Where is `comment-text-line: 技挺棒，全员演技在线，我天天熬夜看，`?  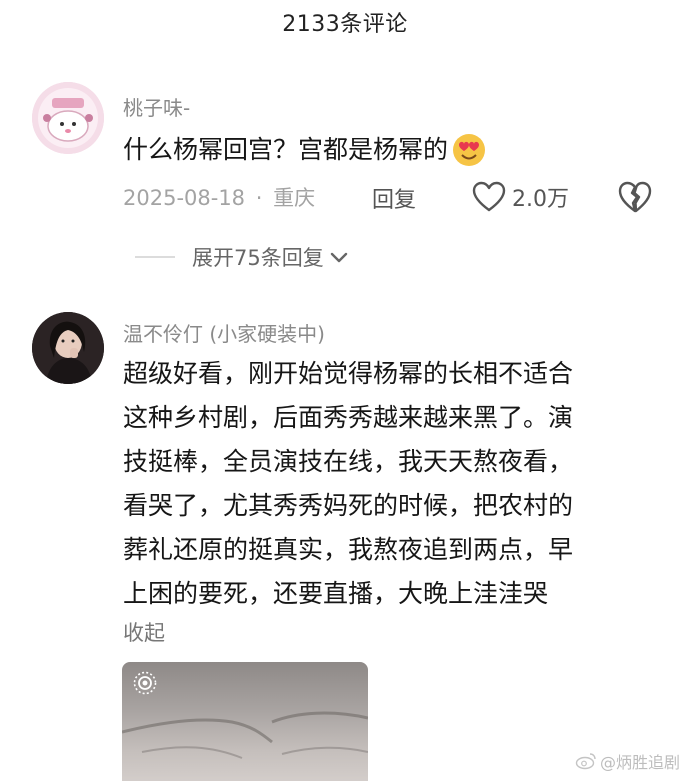
comment-text-line: 技挺棒，全员演技在线，我天天熬夜看， is located at coordinates (348, 461).